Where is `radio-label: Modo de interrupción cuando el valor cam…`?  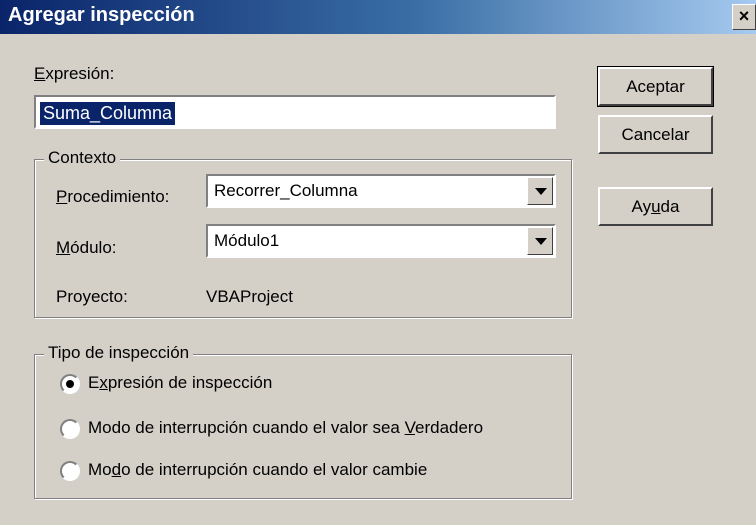
radio-label: Modo de interrupción cuando el valor cam… is located at coordinates (257, 470).